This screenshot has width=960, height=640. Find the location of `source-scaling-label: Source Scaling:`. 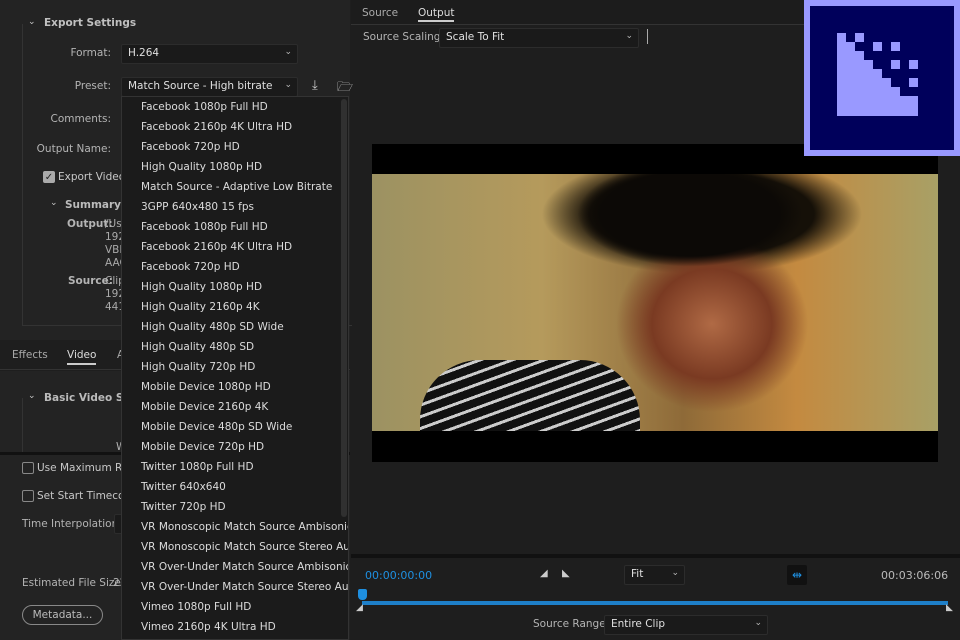

source-scaling-label: Source Scaling: is located at coordinates (403, 37).